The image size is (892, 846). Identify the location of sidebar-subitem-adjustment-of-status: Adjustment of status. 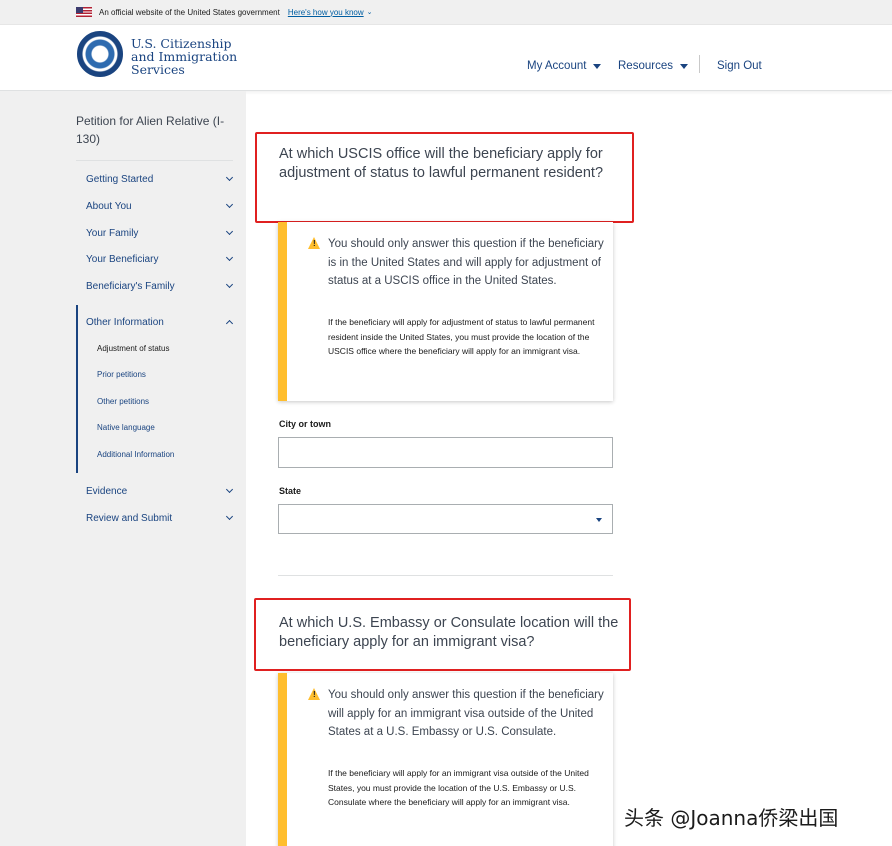
(133, 348).